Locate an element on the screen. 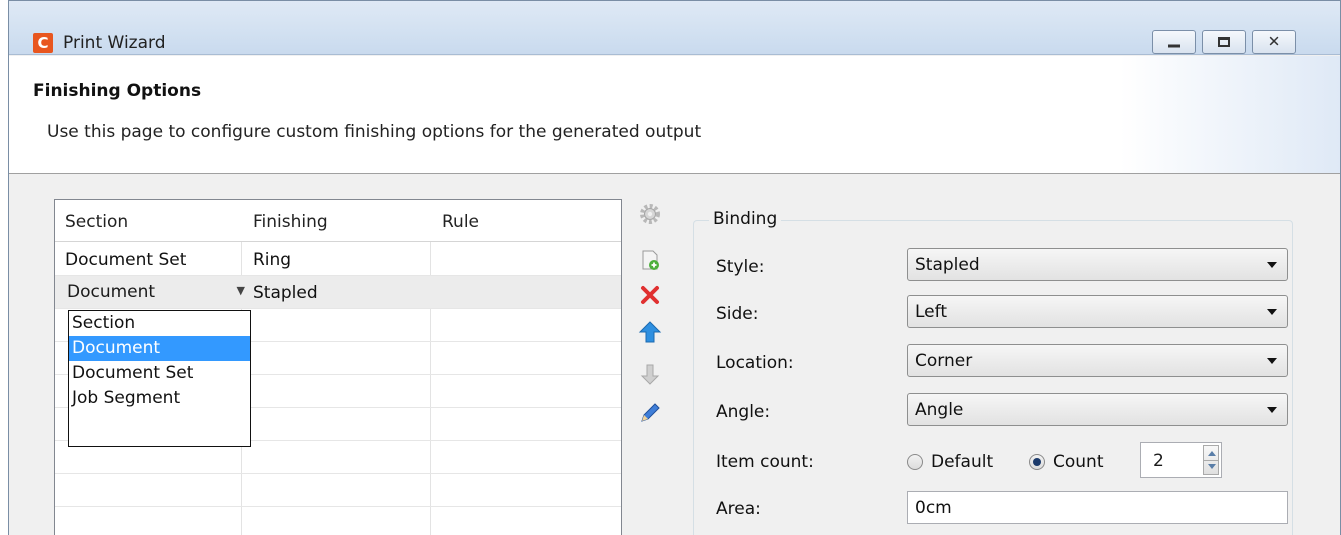 The image size is (1341, 535). app-logo-icon: C is located at coordinates (43, 43).